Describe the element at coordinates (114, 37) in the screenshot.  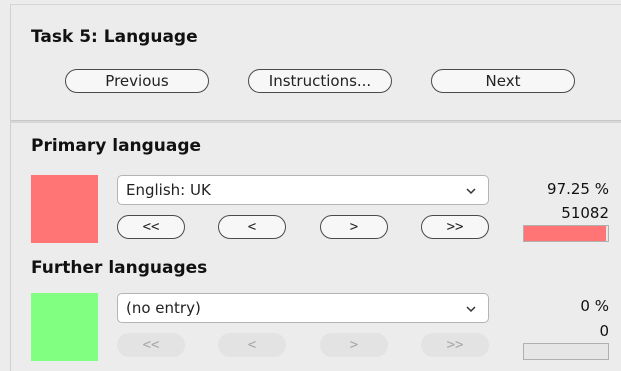
I see `task-title: Task 5: Language` at that location.